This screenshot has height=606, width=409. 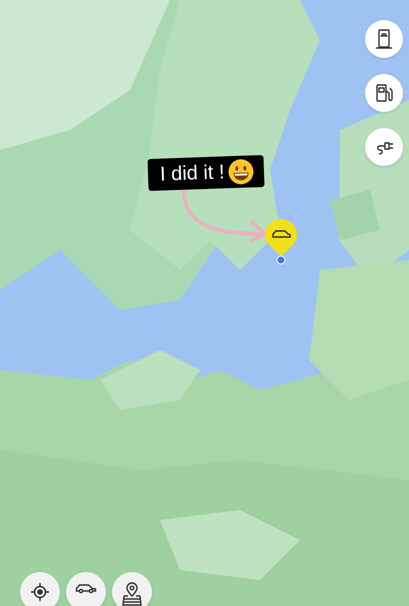 I want to click on fuel-pump-icon, so click(x=384, y=93).